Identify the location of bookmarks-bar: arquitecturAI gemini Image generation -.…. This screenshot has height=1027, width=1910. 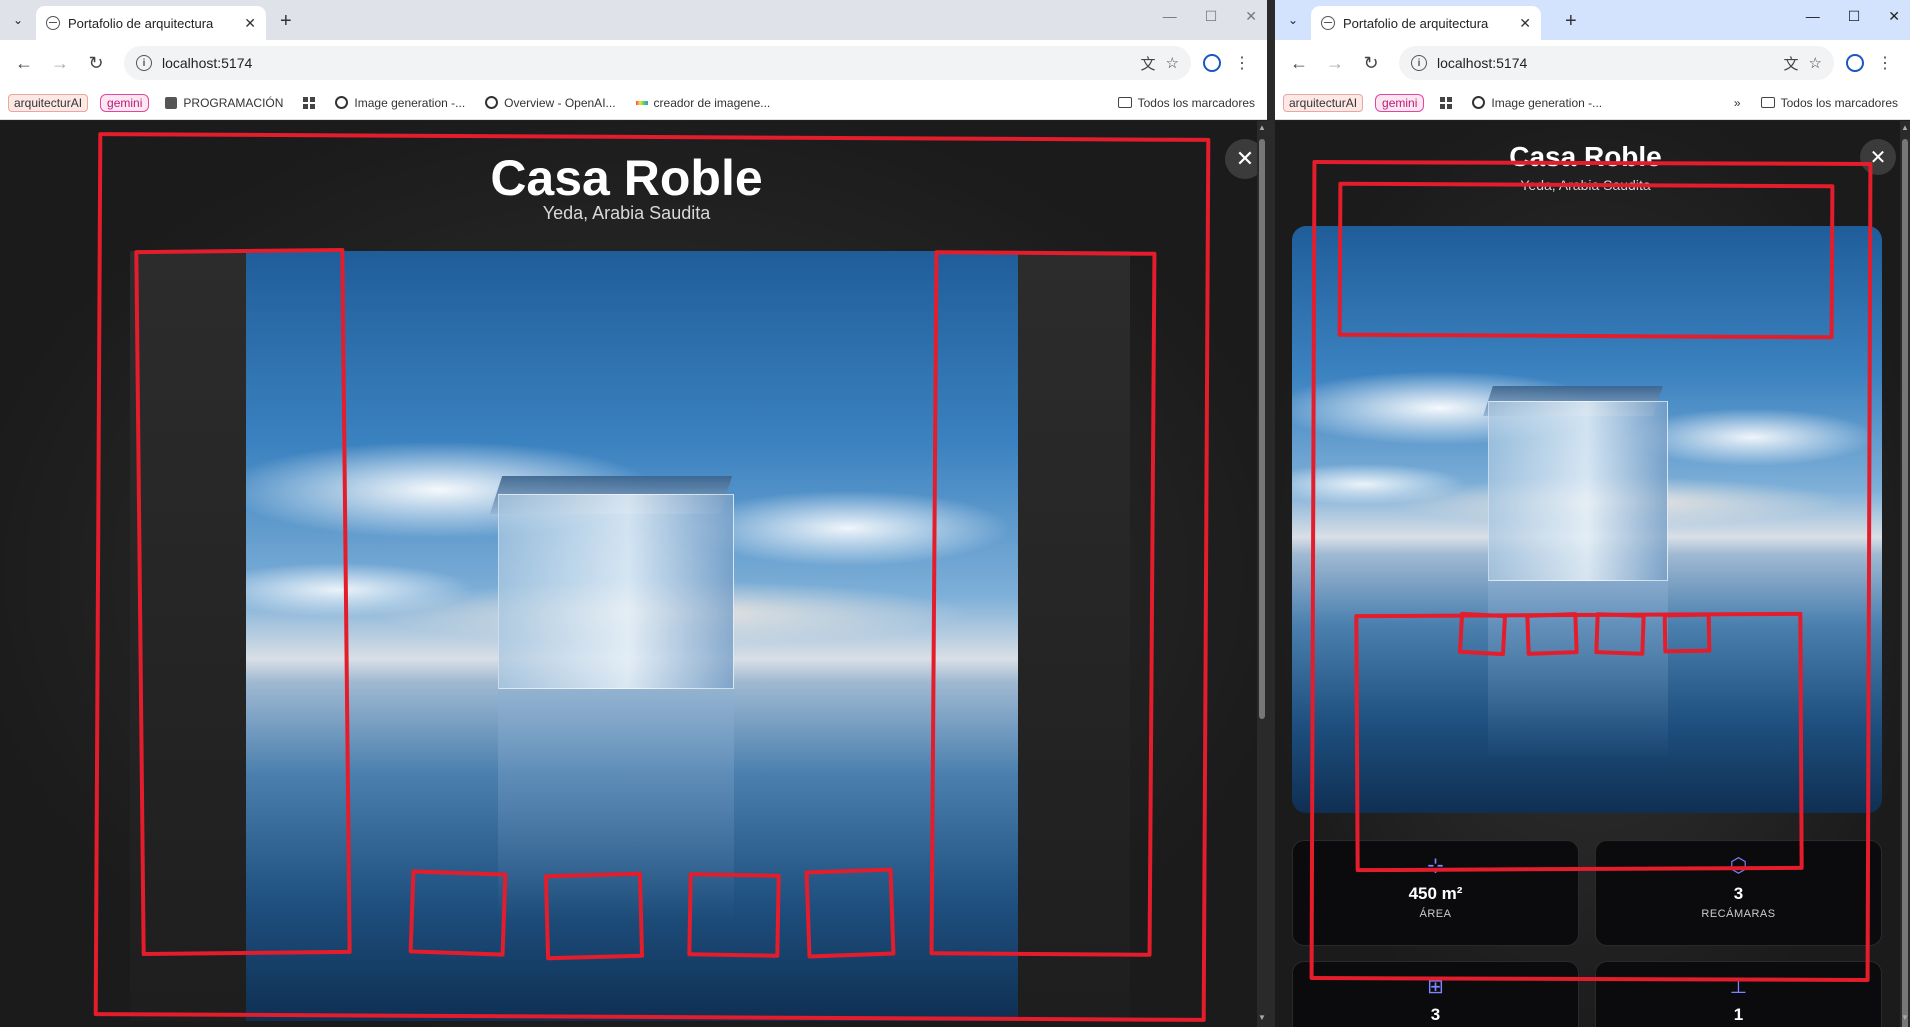
(1592, 103).